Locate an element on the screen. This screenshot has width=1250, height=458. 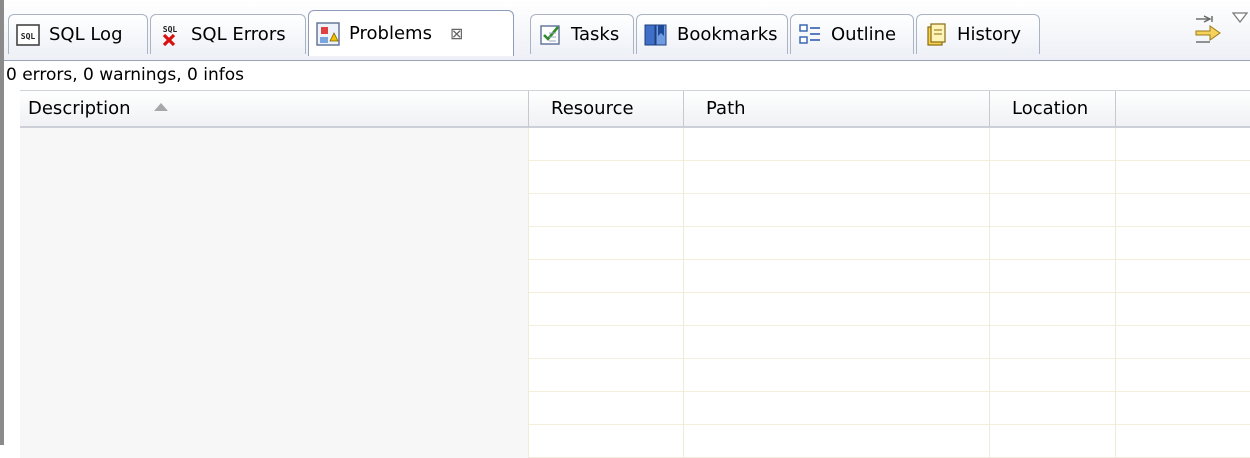
tab-sql-errors: SQL SQL Errors is located at coordinates (228, 34).